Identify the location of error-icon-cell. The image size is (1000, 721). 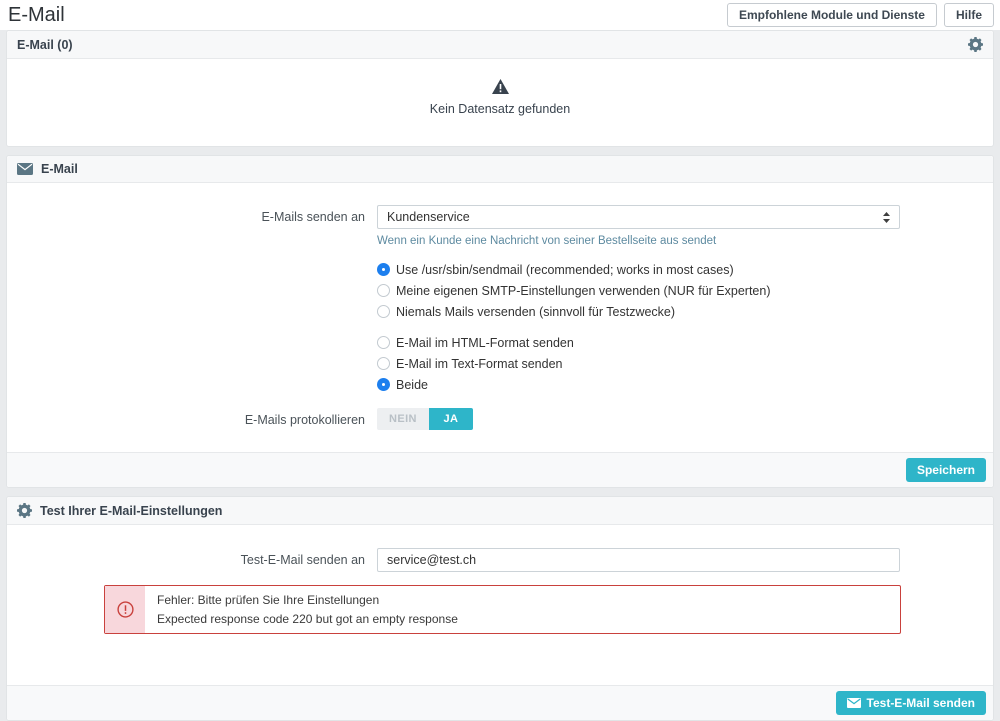
(125, 610).